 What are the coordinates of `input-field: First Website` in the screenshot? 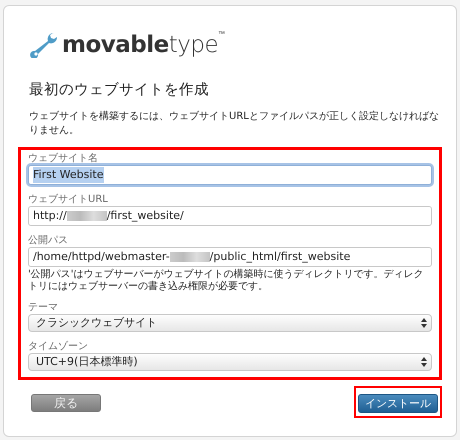 It's located at (230, 174).